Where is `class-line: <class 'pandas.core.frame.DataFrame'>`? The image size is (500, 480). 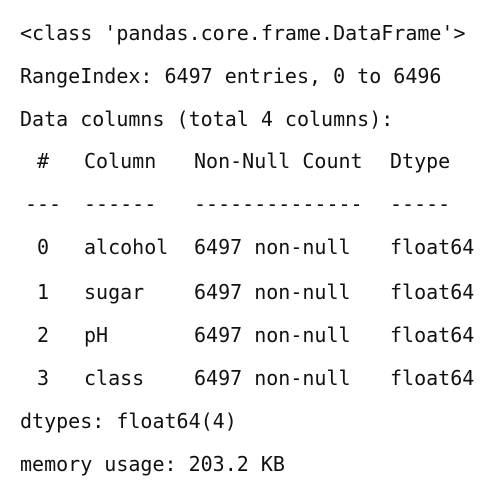
class-line: <class 'pandas.core.frame.DataFrame'> is located at coordinates (243, 33).